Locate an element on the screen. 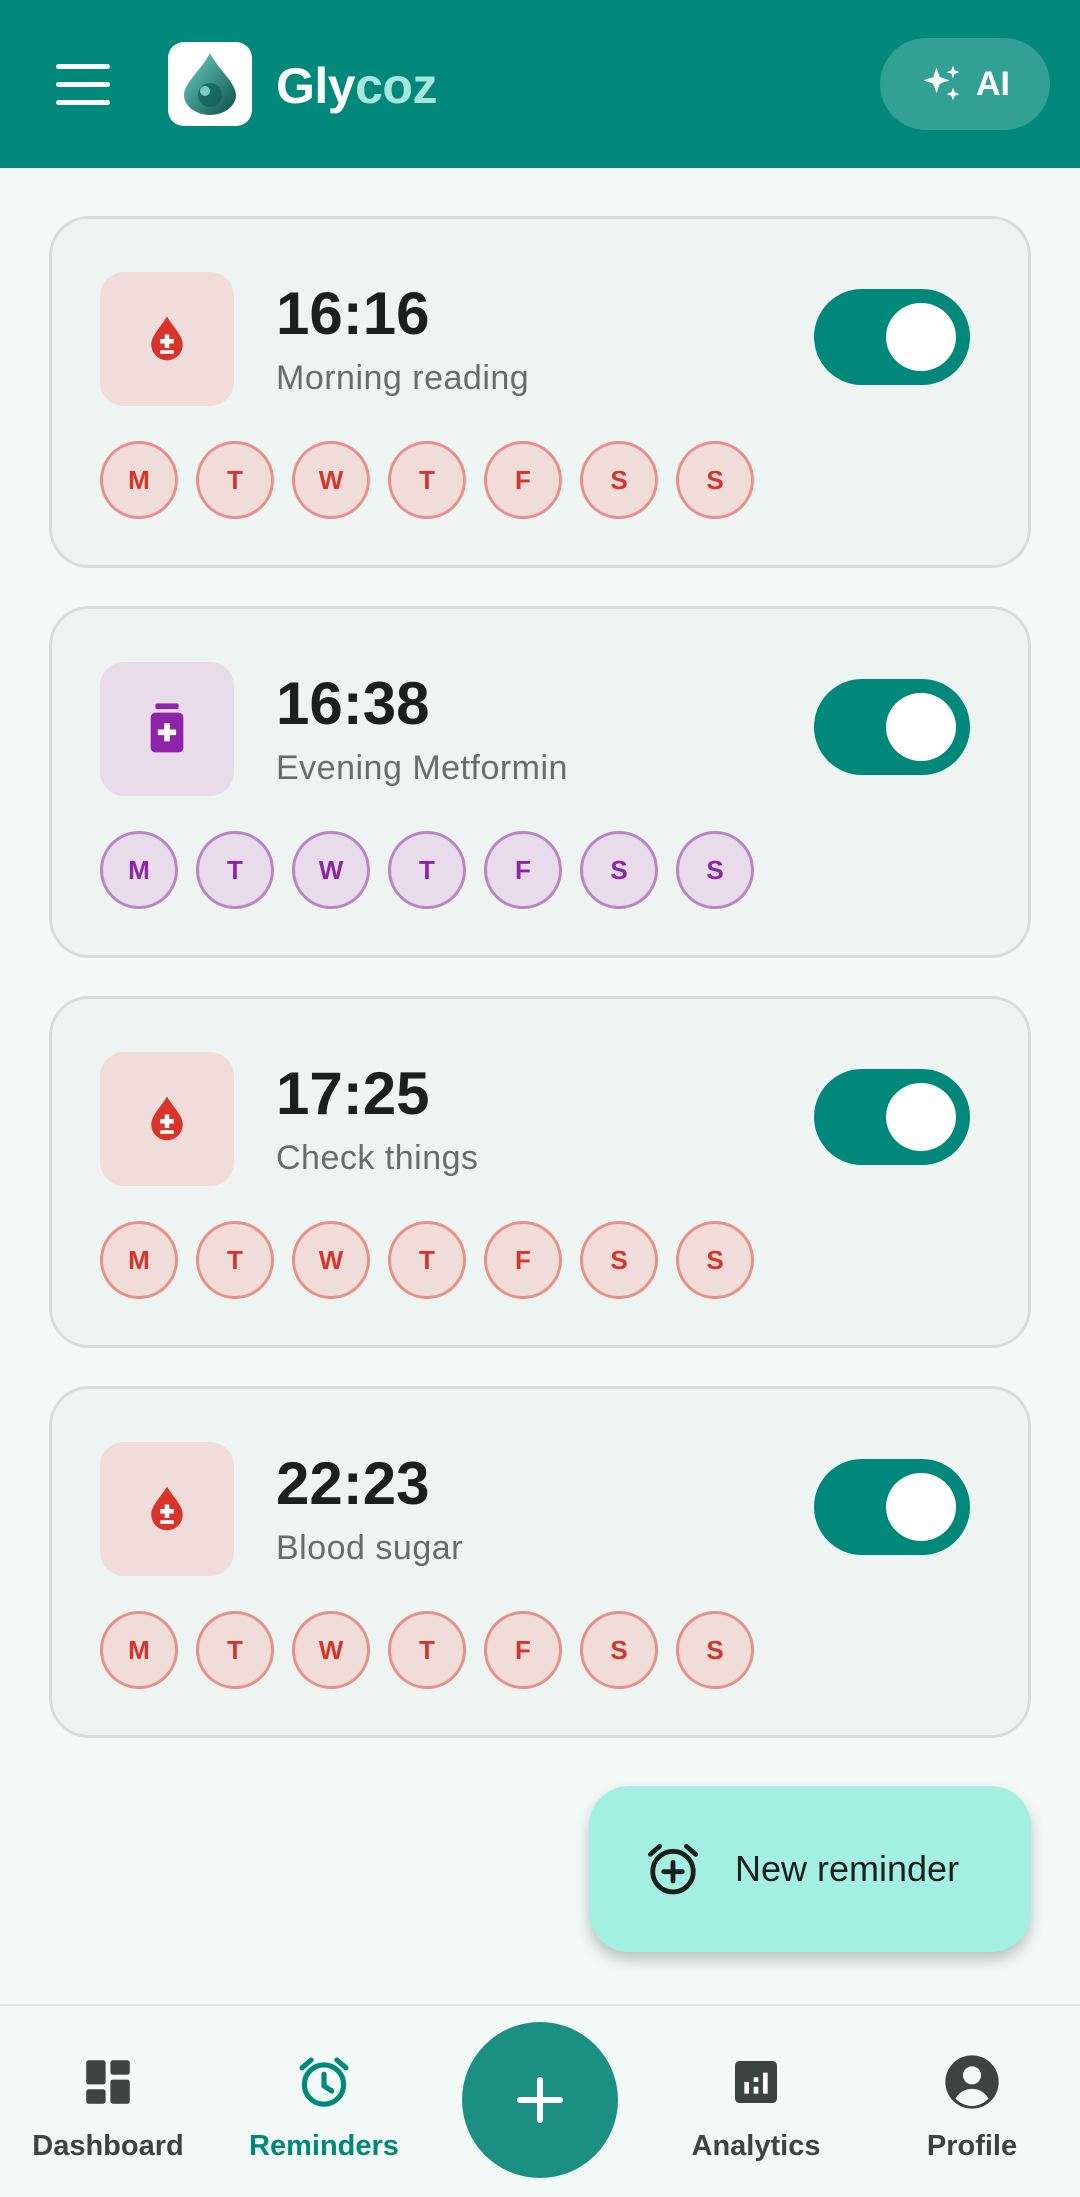  reminder-time: 17:25 is located at coordinates (353, 1093).